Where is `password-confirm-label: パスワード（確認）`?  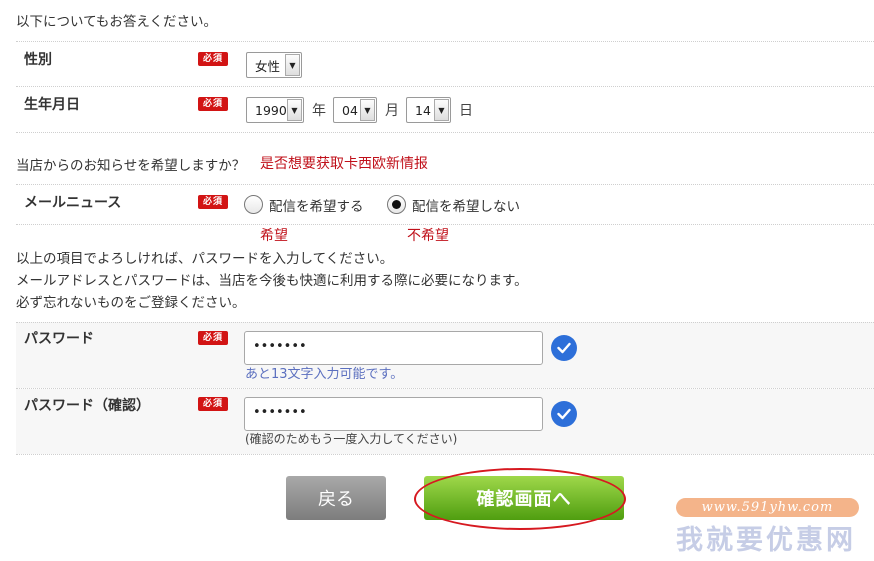
password-confirm-label: パスワード（確認） is located at coordinates (87, 406).